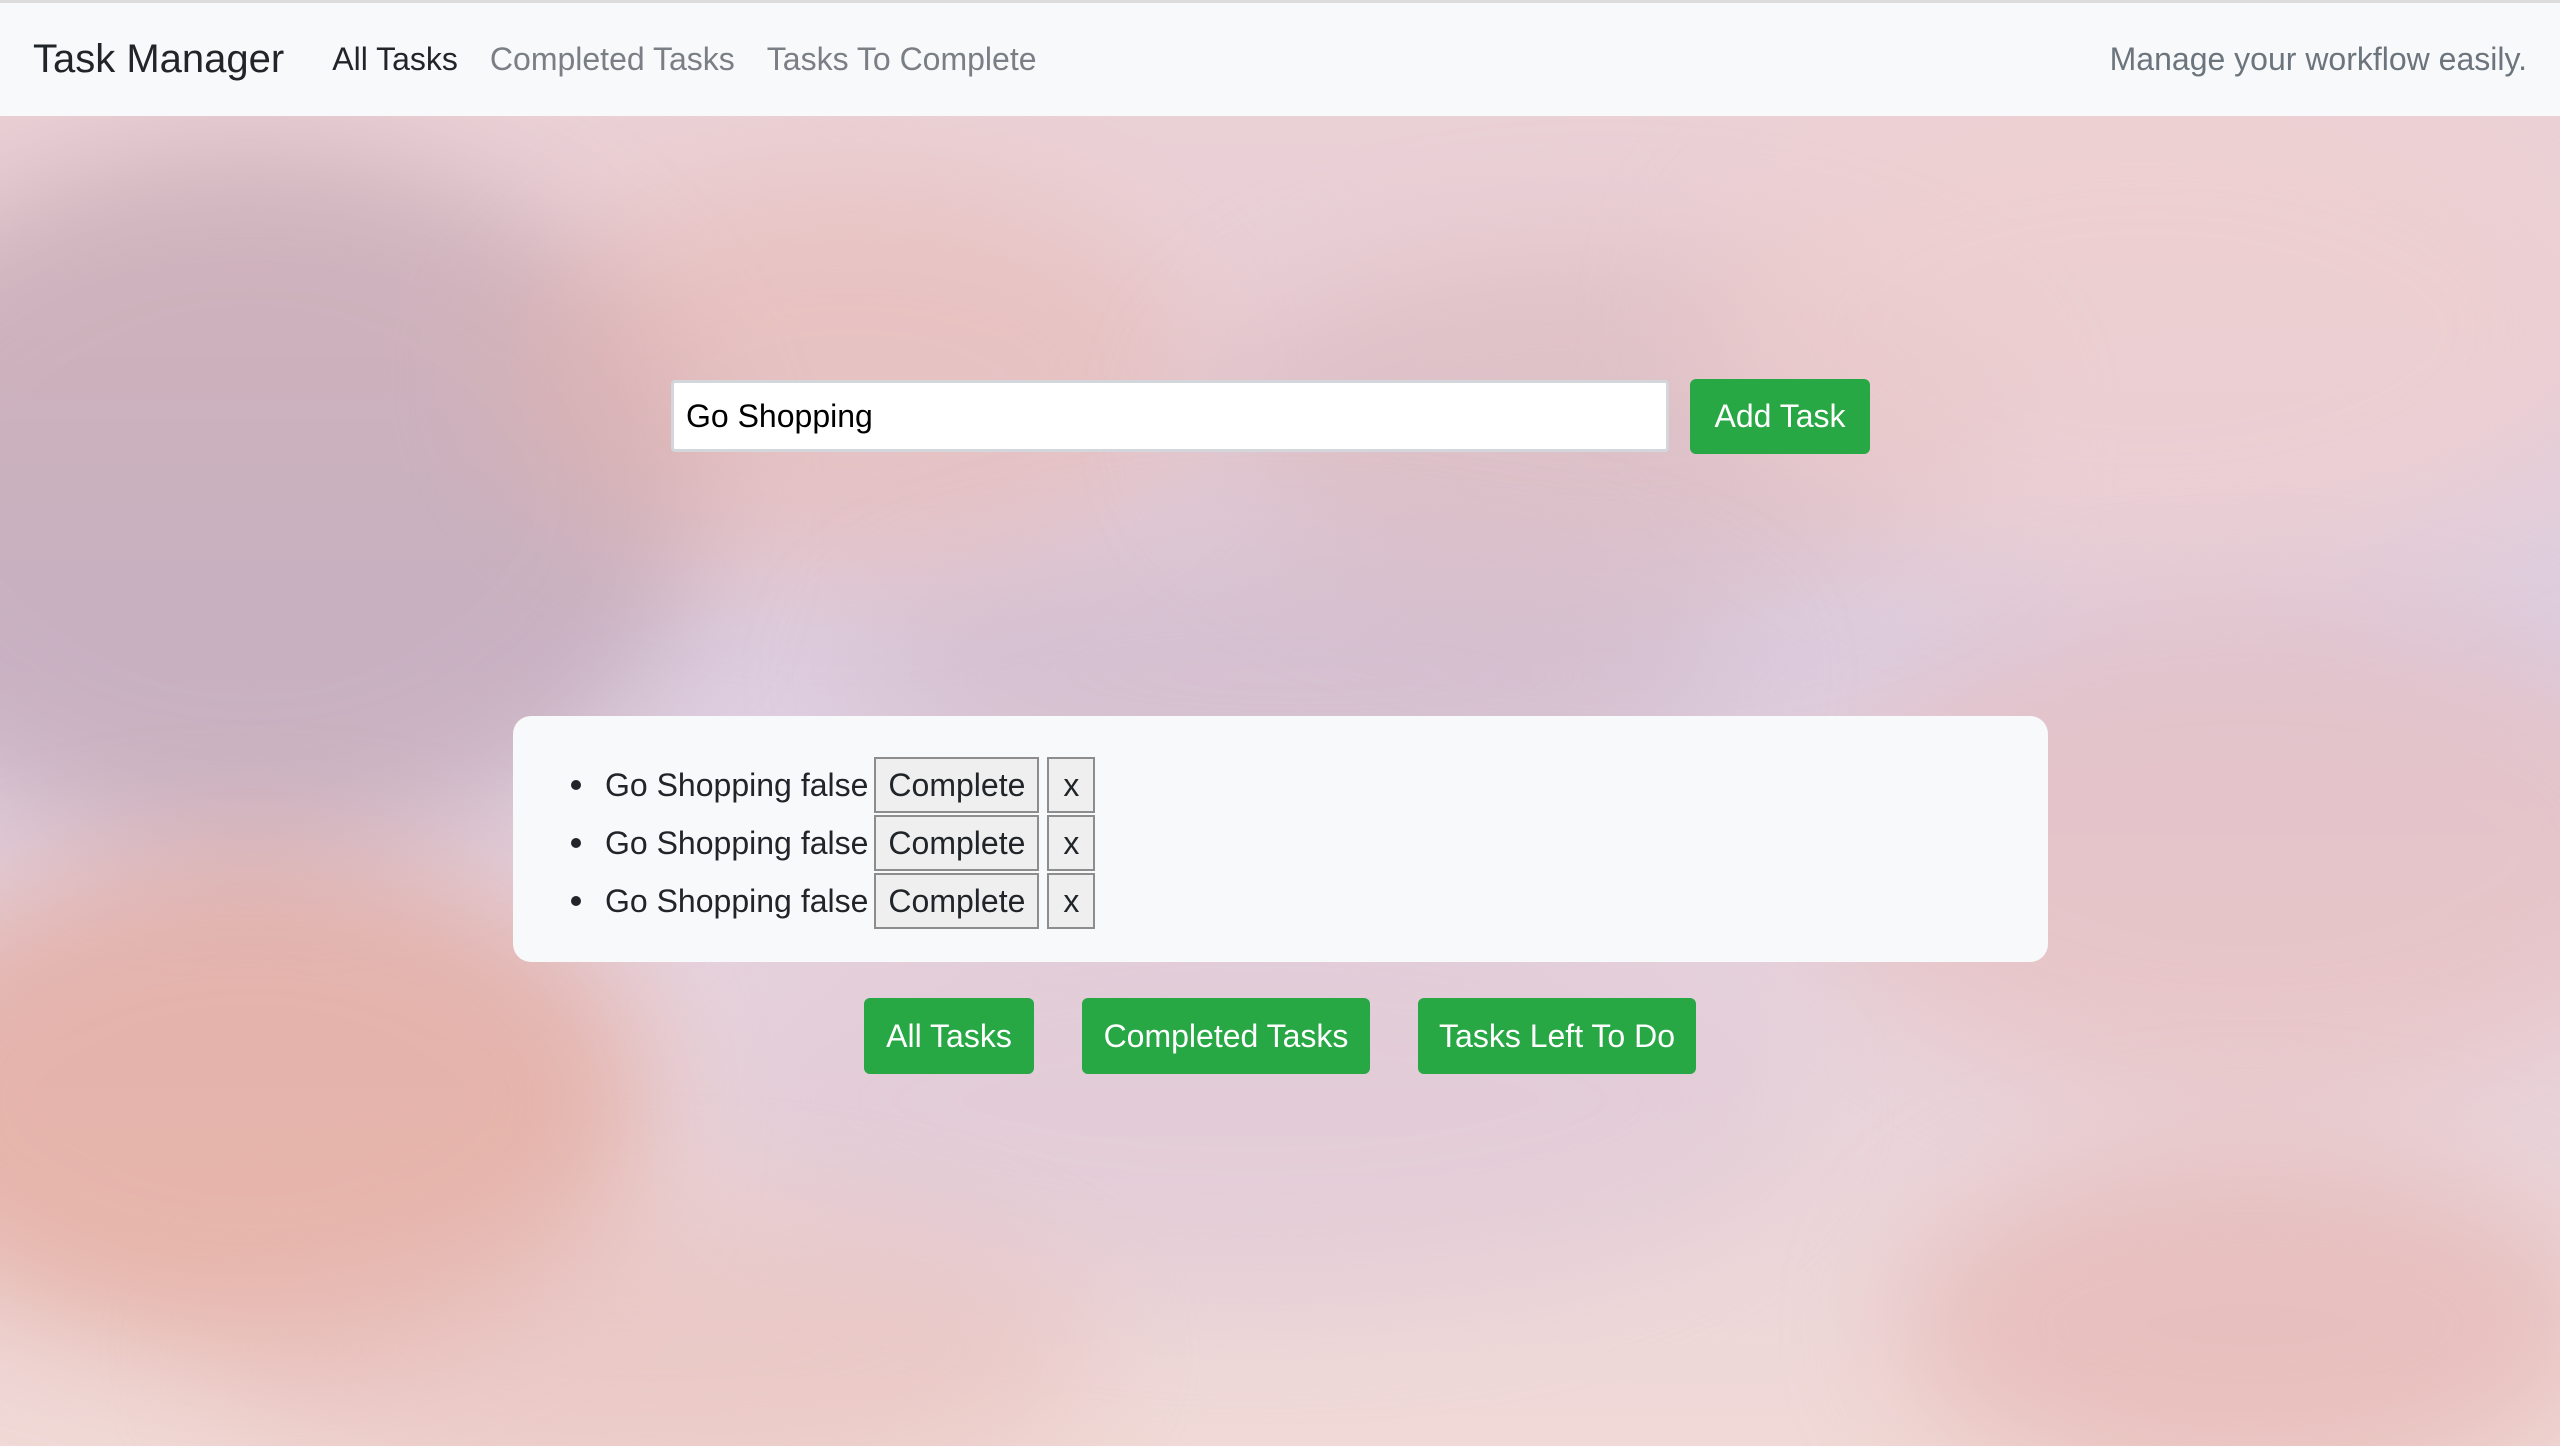  Describe the element at coordinates (902, 59) in the screenshot. I see `nav-link-tasks-to-complete: Tasks To Complete` at that location.